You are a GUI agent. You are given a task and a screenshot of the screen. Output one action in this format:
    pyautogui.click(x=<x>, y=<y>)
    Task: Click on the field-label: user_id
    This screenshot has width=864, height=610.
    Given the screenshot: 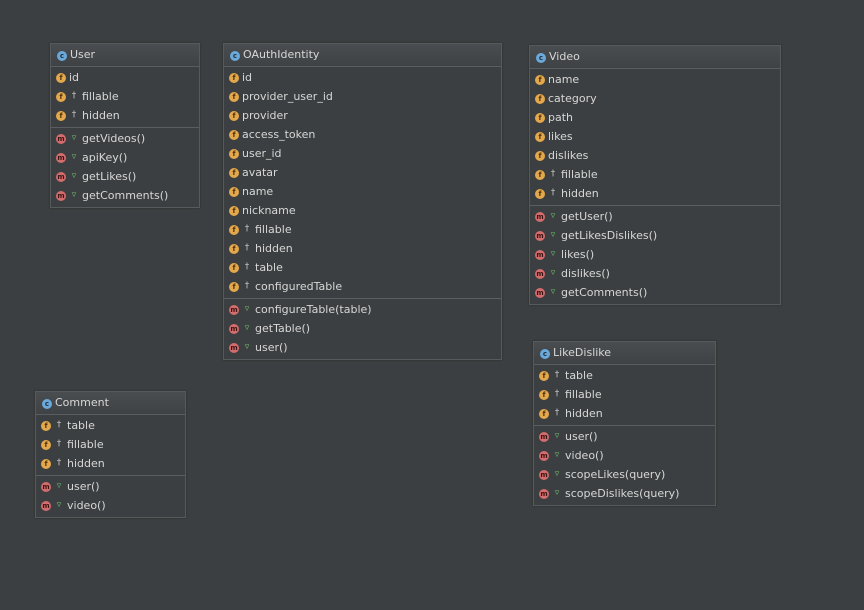 What is the action you would take?
    pyautogui.click(x=262, y=153)
    